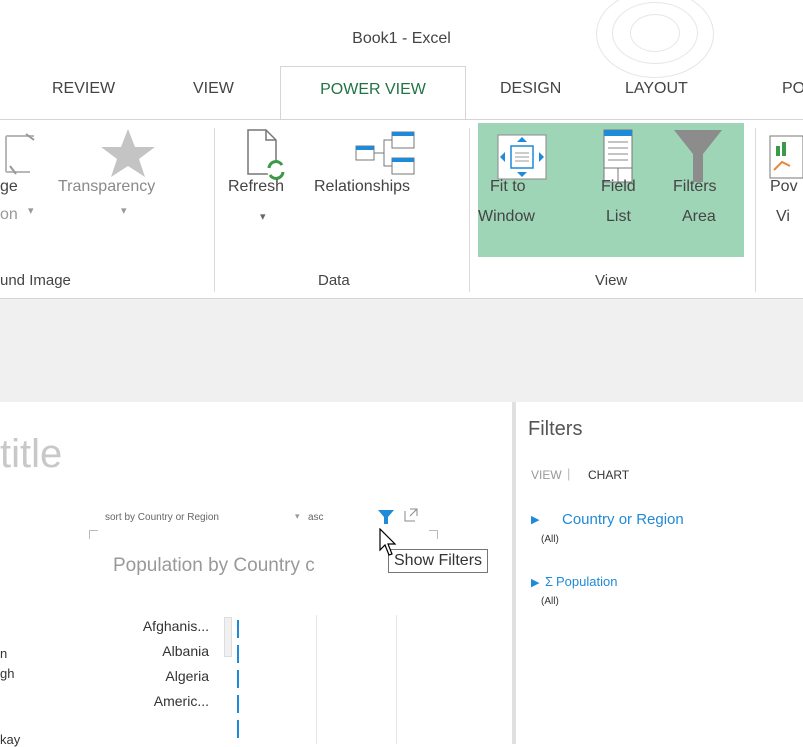 The height and width of the screenshot is (747, 803). What do you see at coordinates (106, 186) in the screenshot?
I see `transparency-button: Transparency` at bounding box center [106, 186].